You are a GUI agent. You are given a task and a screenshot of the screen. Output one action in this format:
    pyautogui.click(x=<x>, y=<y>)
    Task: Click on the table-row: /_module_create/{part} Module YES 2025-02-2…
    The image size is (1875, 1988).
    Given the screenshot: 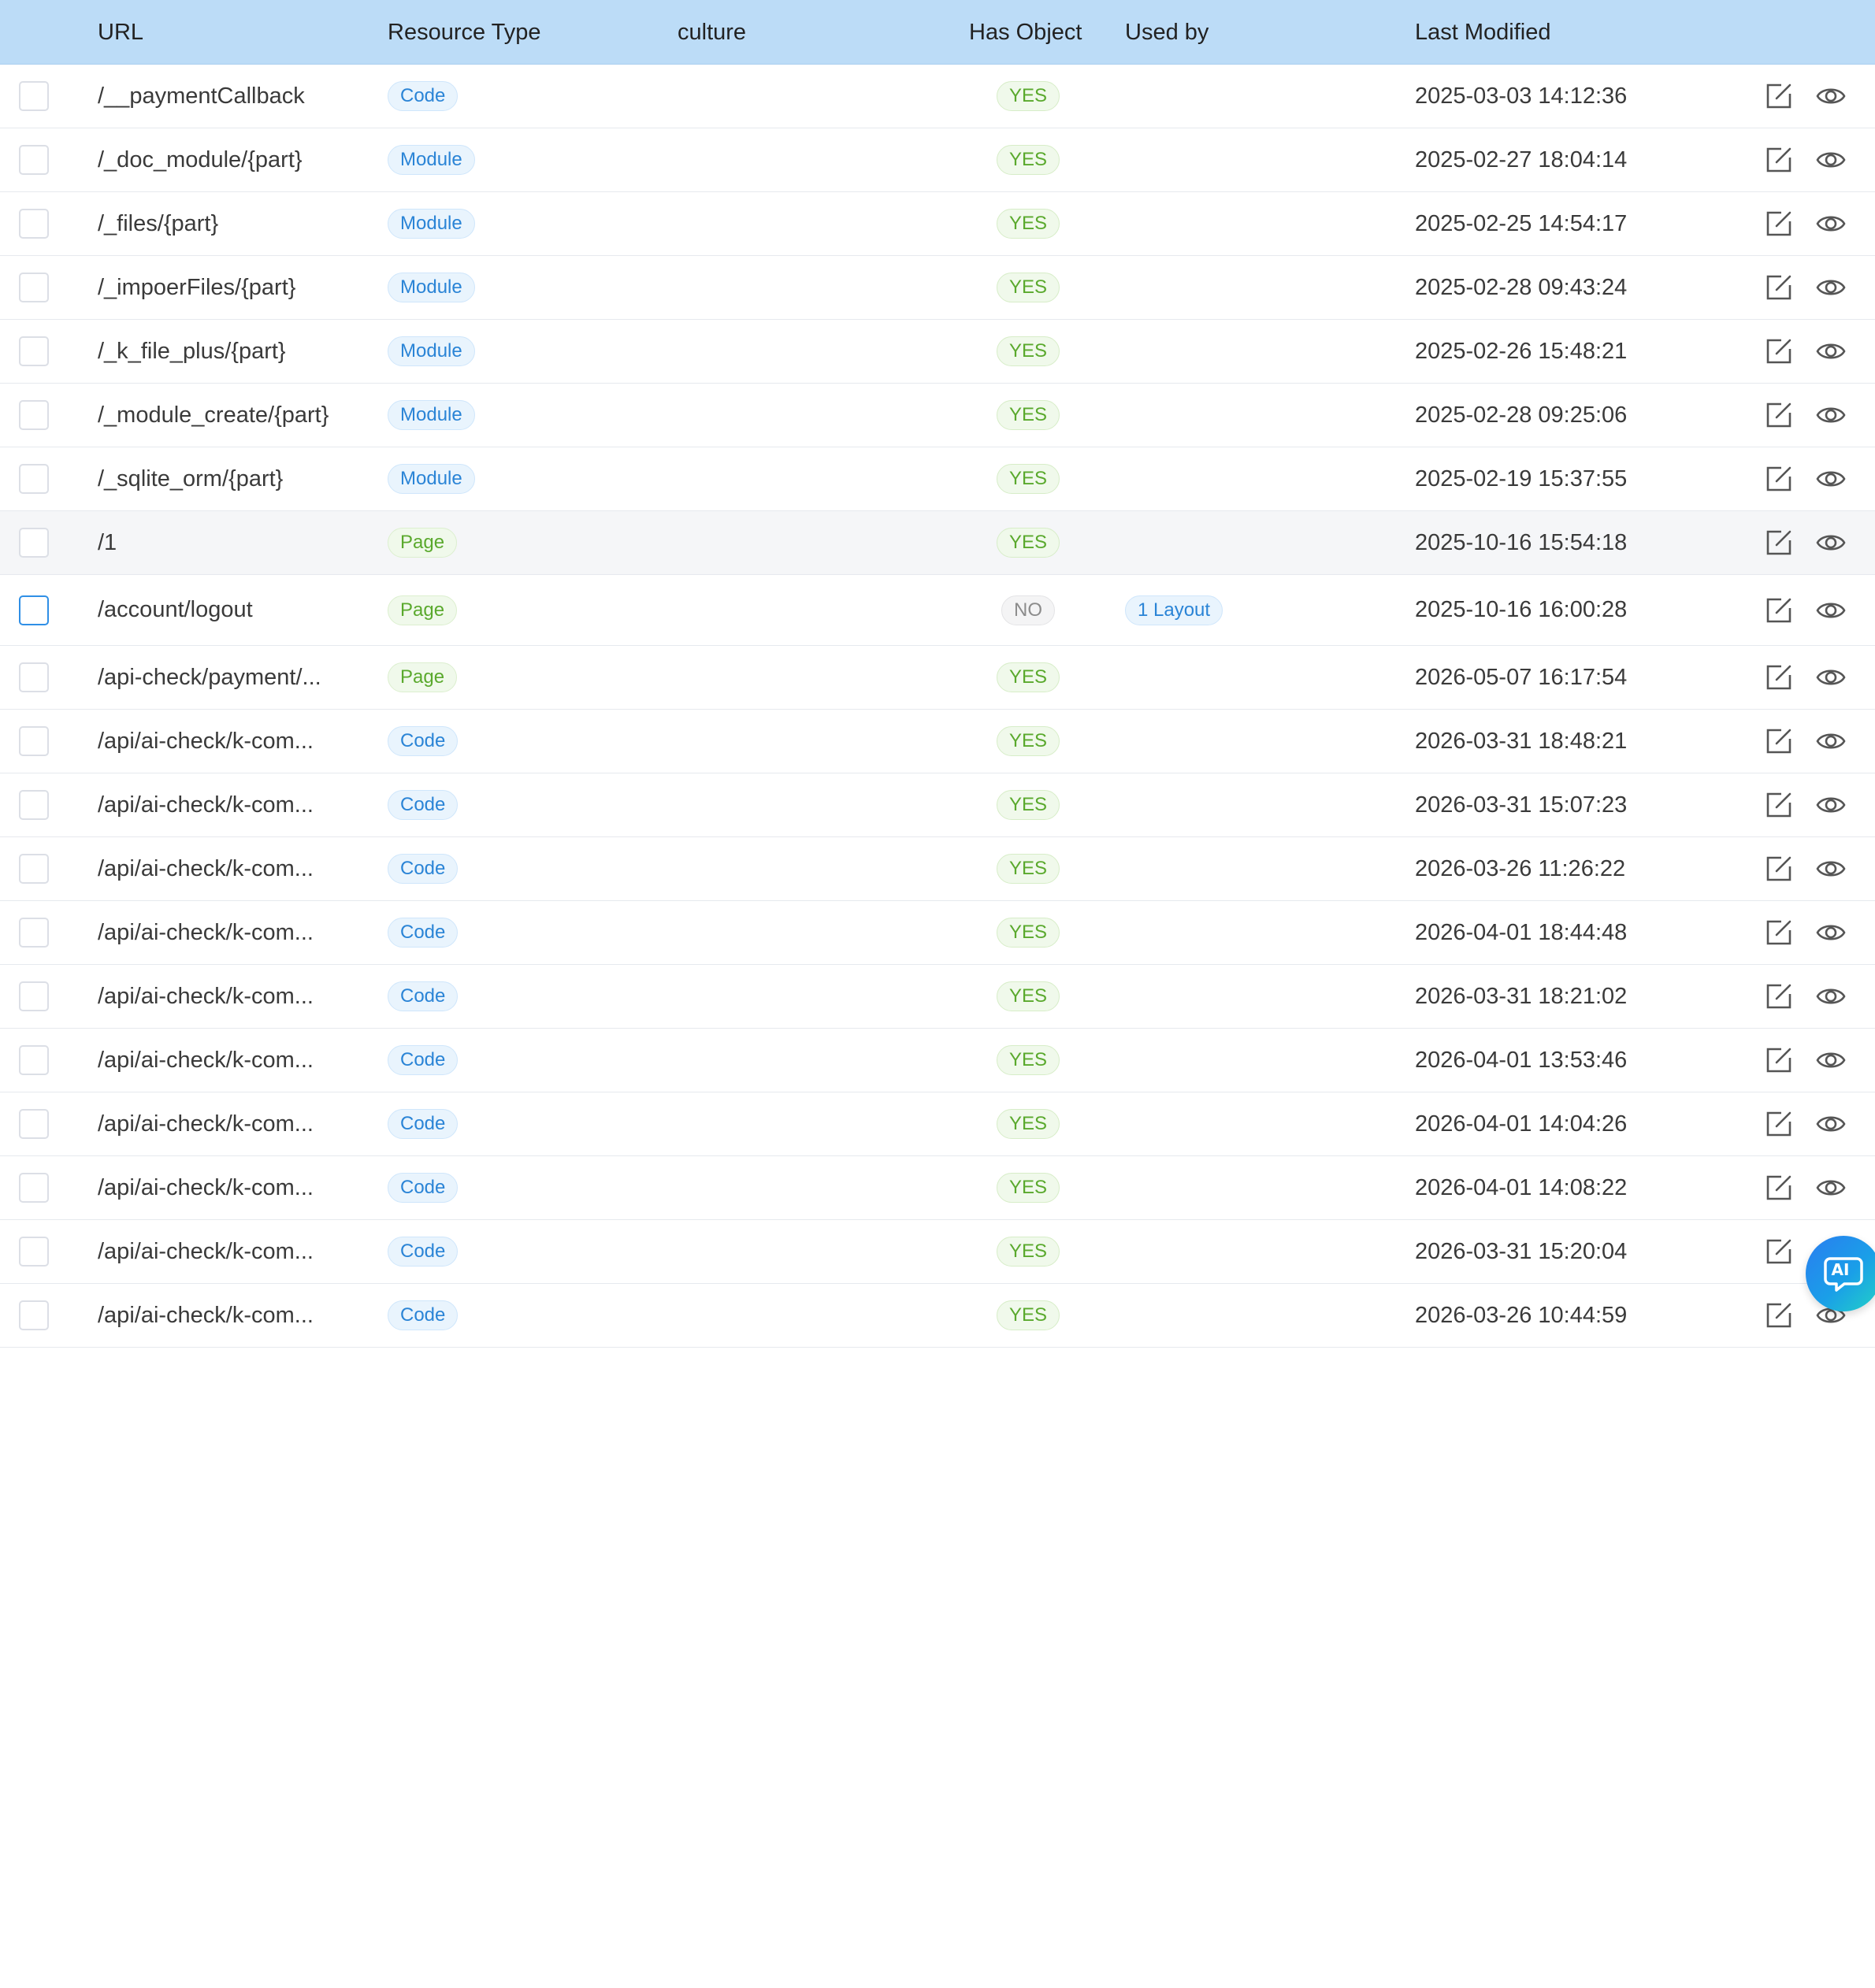 What is the action you would take?
    pyautogui.click(x=937, y=415)
    